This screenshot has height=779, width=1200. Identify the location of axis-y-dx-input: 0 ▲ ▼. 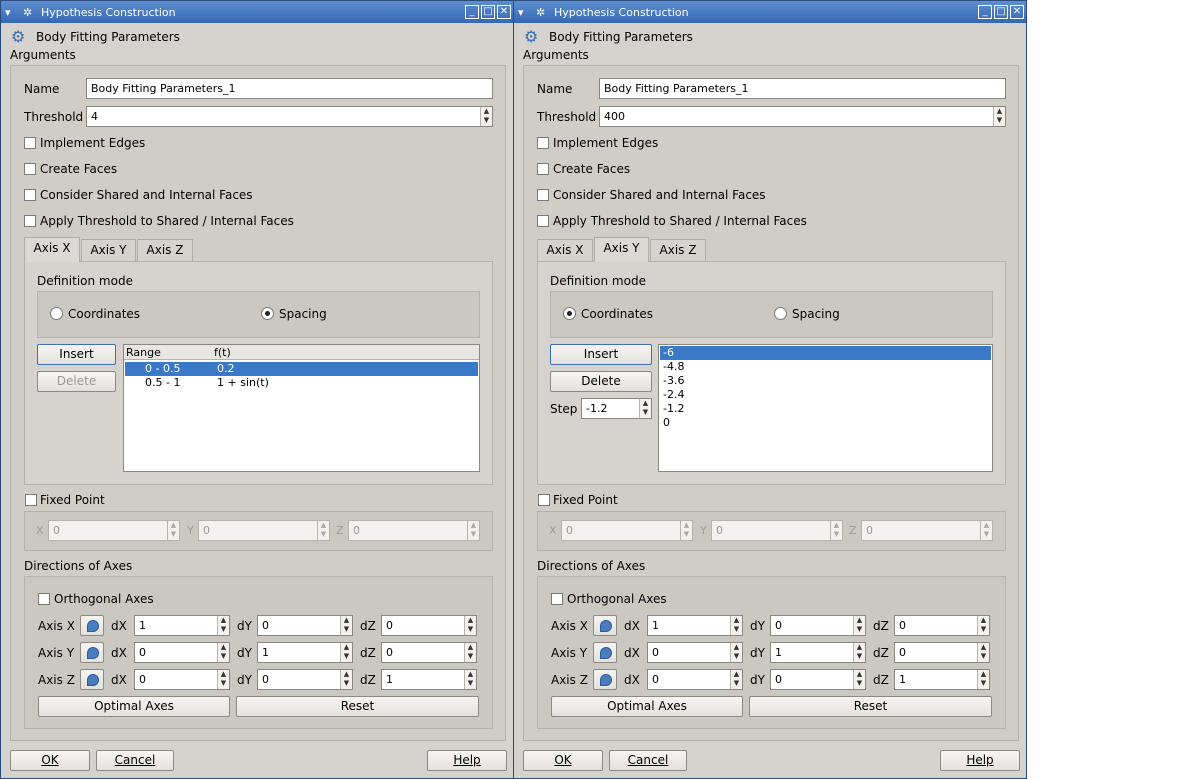
(695, 652).